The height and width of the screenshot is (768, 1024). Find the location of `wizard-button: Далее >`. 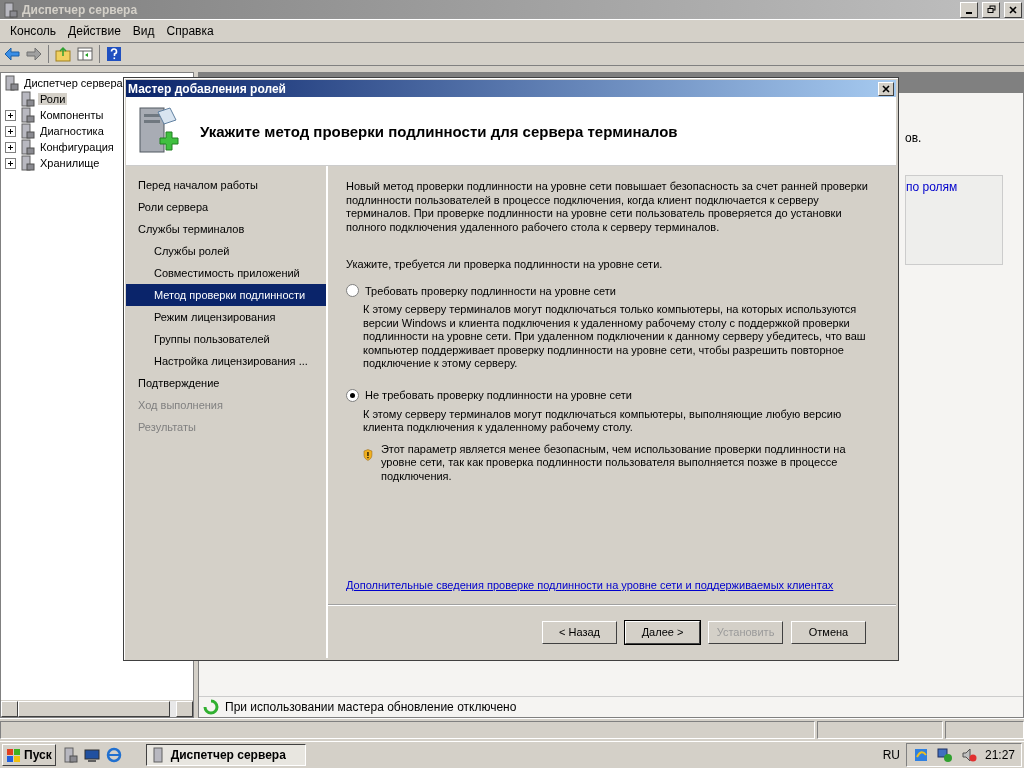

wizard-button: Далее > is located at coordinates (662, 632).